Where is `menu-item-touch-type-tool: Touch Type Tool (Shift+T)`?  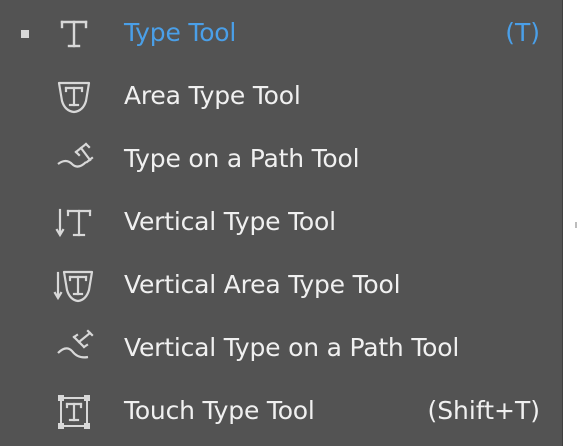
menu-item-touch-type-tool: Touch Type Tool (Shift+T) is located at coordinates (281, 411).